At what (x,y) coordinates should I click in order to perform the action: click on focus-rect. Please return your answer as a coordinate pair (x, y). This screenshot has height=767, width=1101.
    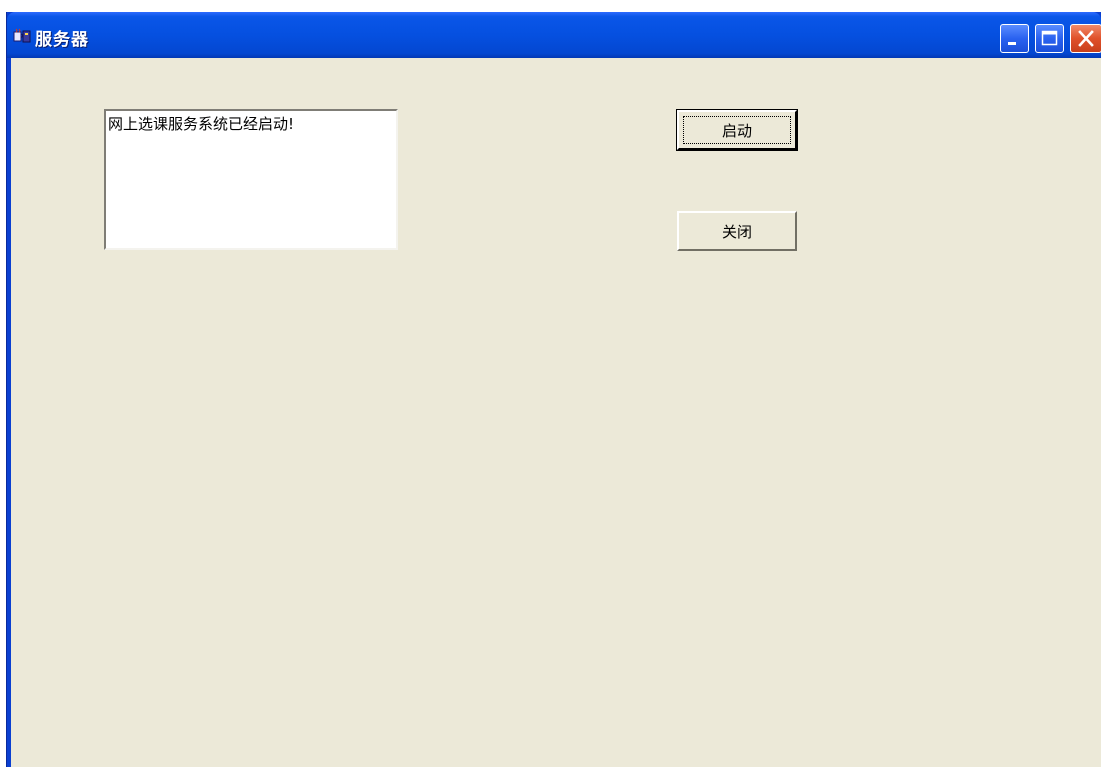
    Looking at the image, I should click on (737, 130).